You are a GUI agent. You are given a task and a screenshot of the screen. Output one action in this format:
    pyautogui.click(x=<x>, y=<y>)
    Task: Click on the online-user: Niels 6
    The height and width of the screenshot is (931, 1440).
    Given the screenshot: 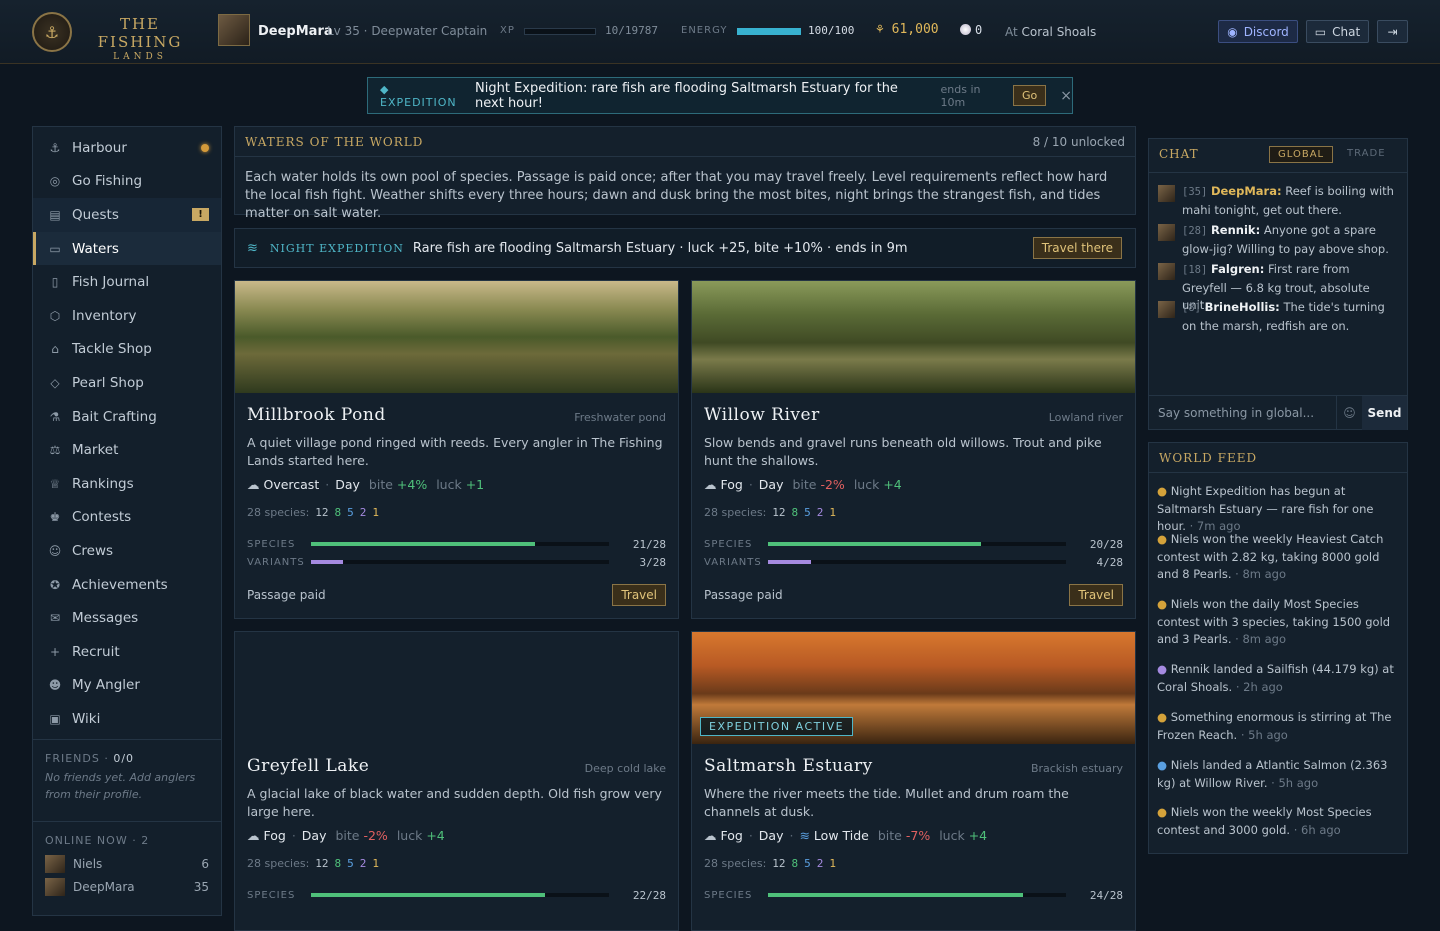 What is the action you would take?
    pyautogui.click(x=127, y=864)
    